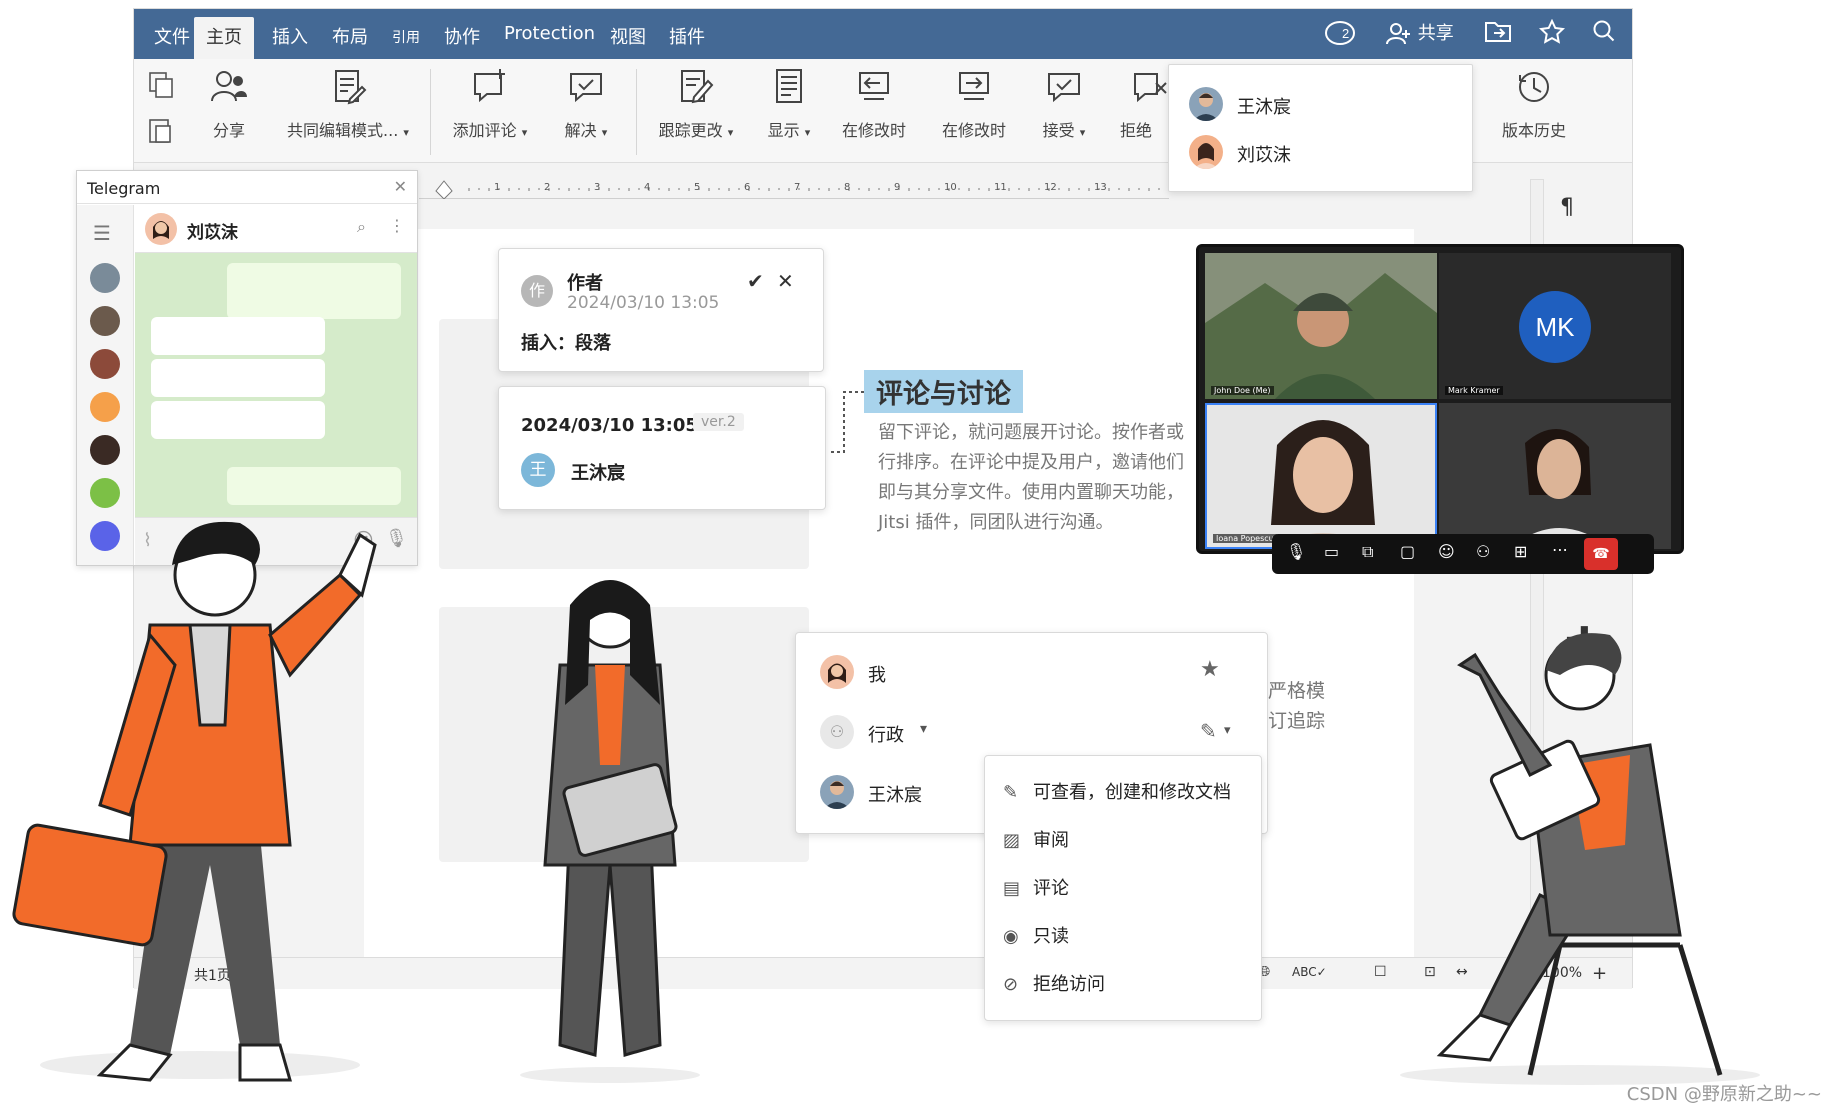  What do you see at coordinates (1036, 887) in the screenshot?
I see `permission-comment: ▤ 评论` at bounding box center [1036, 887].